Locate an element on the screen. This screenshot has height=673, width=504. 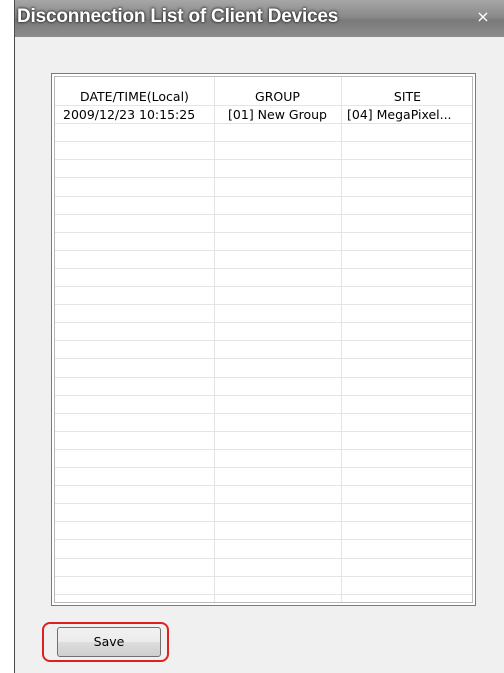
table-cell-datetime: 2009/12/23 10:15:25 is located at coordinates (134, 115).